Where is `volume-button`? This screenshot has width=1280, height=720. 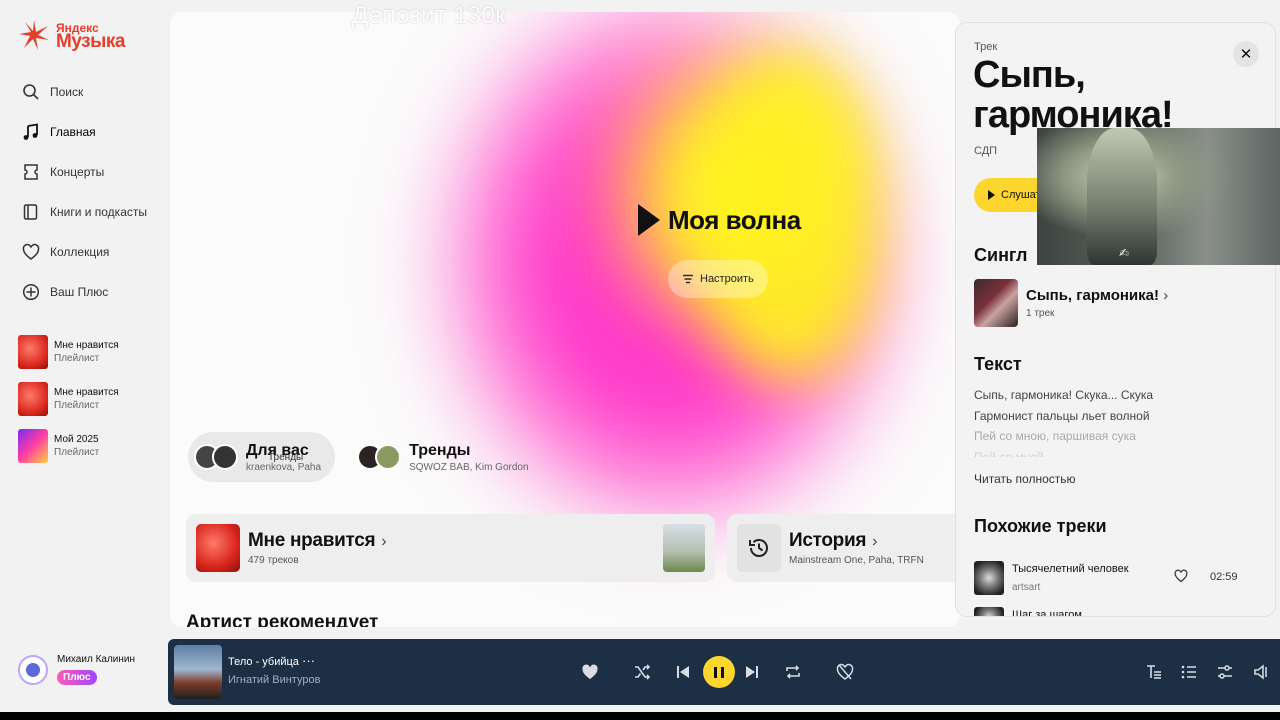 volume-button is located at coordinates (1261, 672).